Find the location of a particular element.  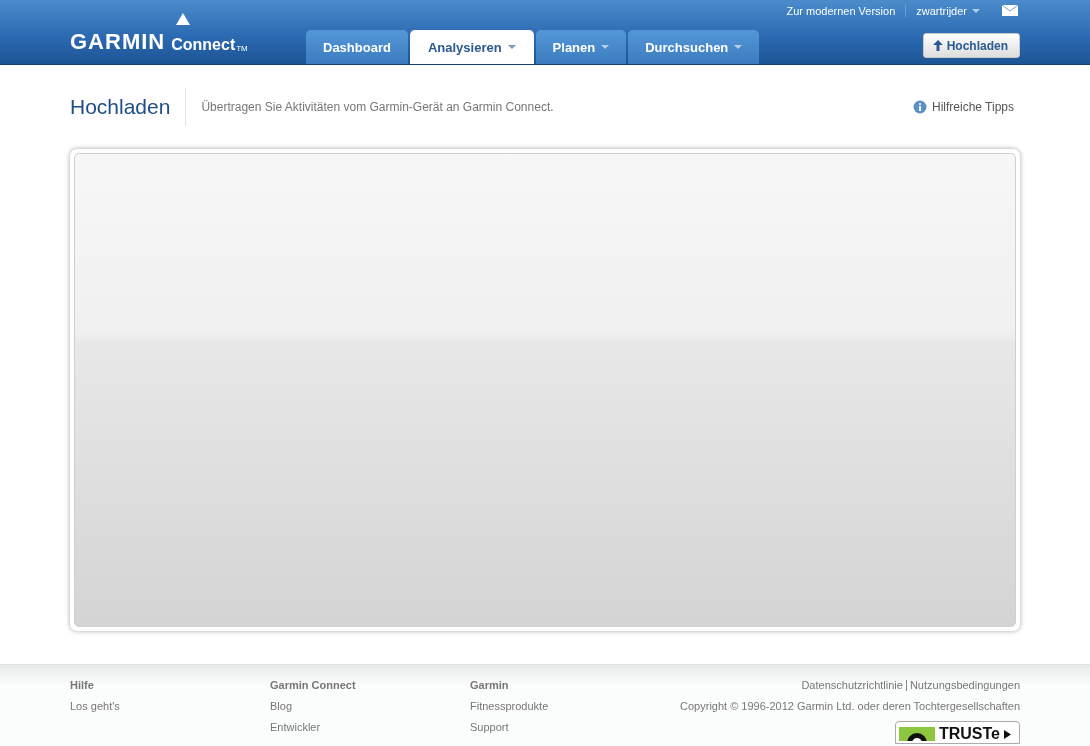

copyright-text: Copyright © 1996-2012 Garmin Ltd. oder deren Tochtergesellschaften is located at coordinates (850, 706).